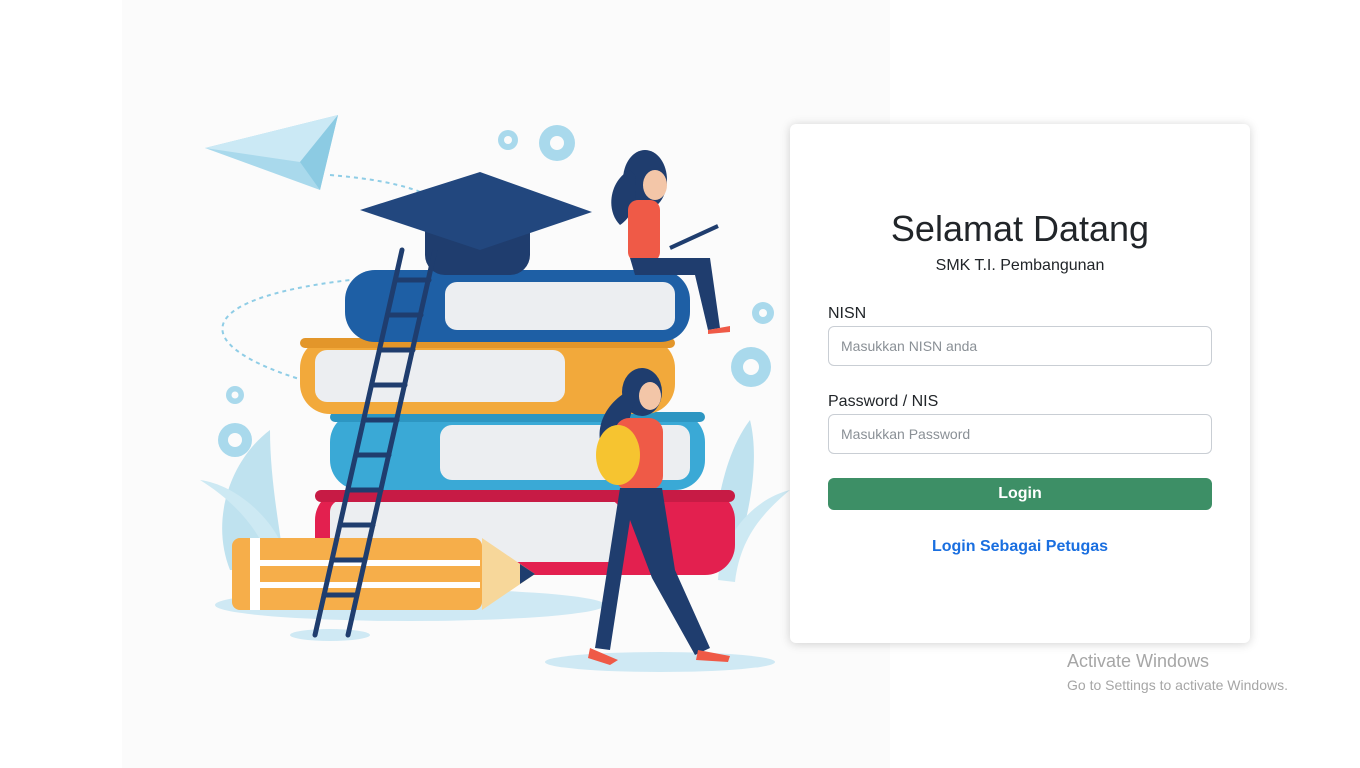 Image resolution: width=1360 pixels, height=768 pixels. What do you see at coordinates (883, 401) in the screenshot?
I see `password-label: Password / NIS` at bounding box center [883, 401].